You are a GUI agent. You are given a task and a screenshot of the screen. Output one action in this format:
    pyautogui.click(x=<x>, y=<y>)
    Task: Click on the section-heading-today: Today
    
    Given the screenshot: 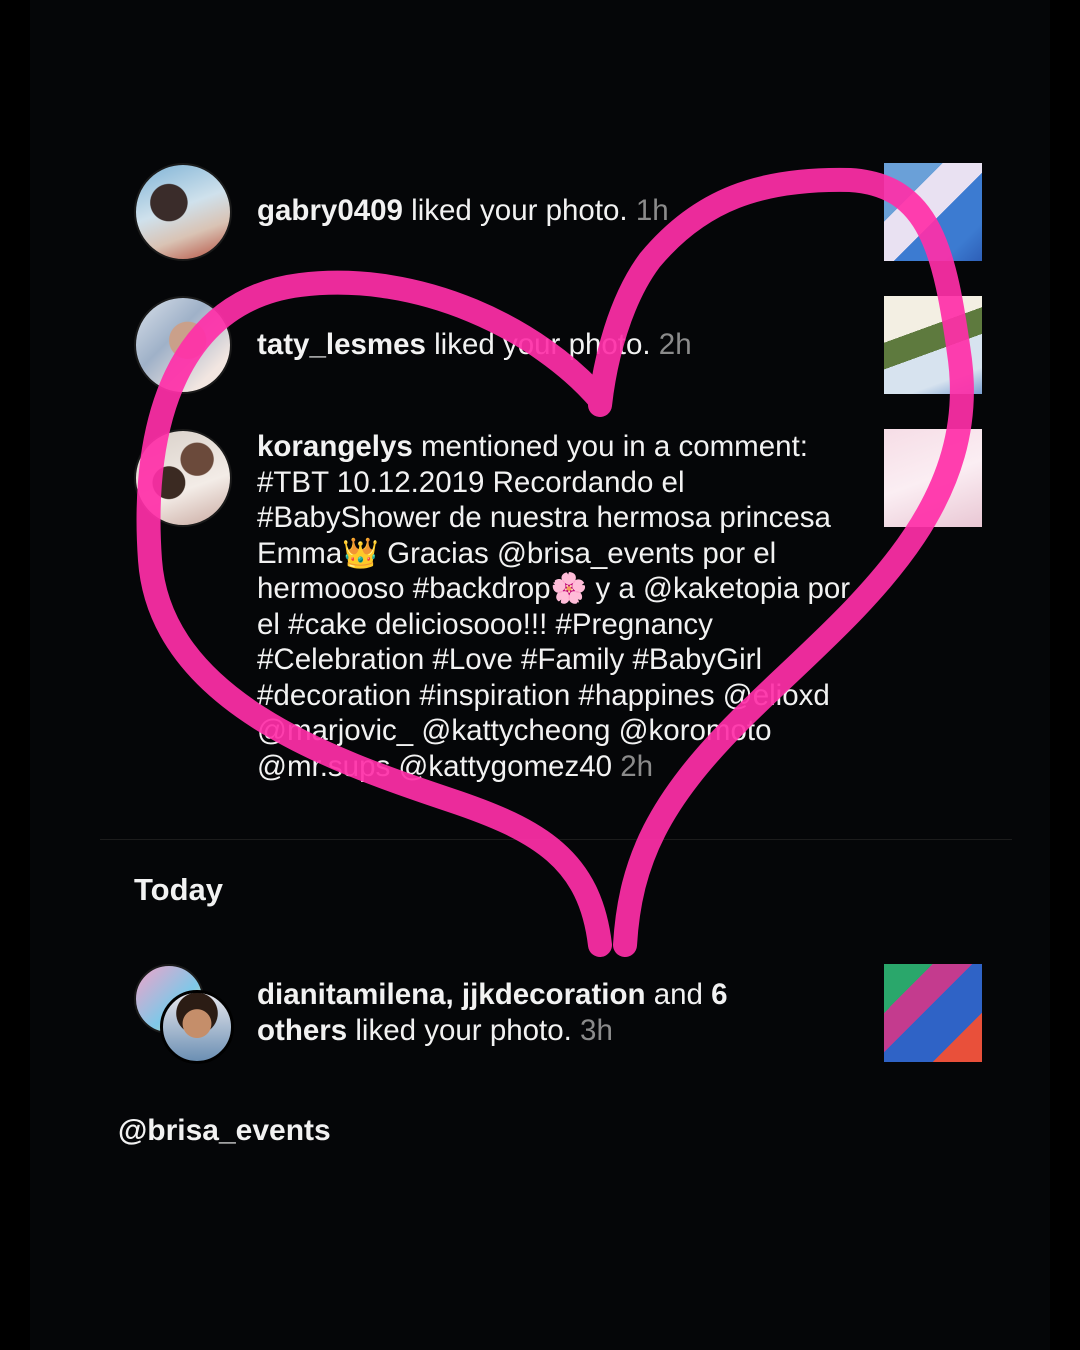 What is the action you would take?
    pyautogui.click(x=178, y=889)
    